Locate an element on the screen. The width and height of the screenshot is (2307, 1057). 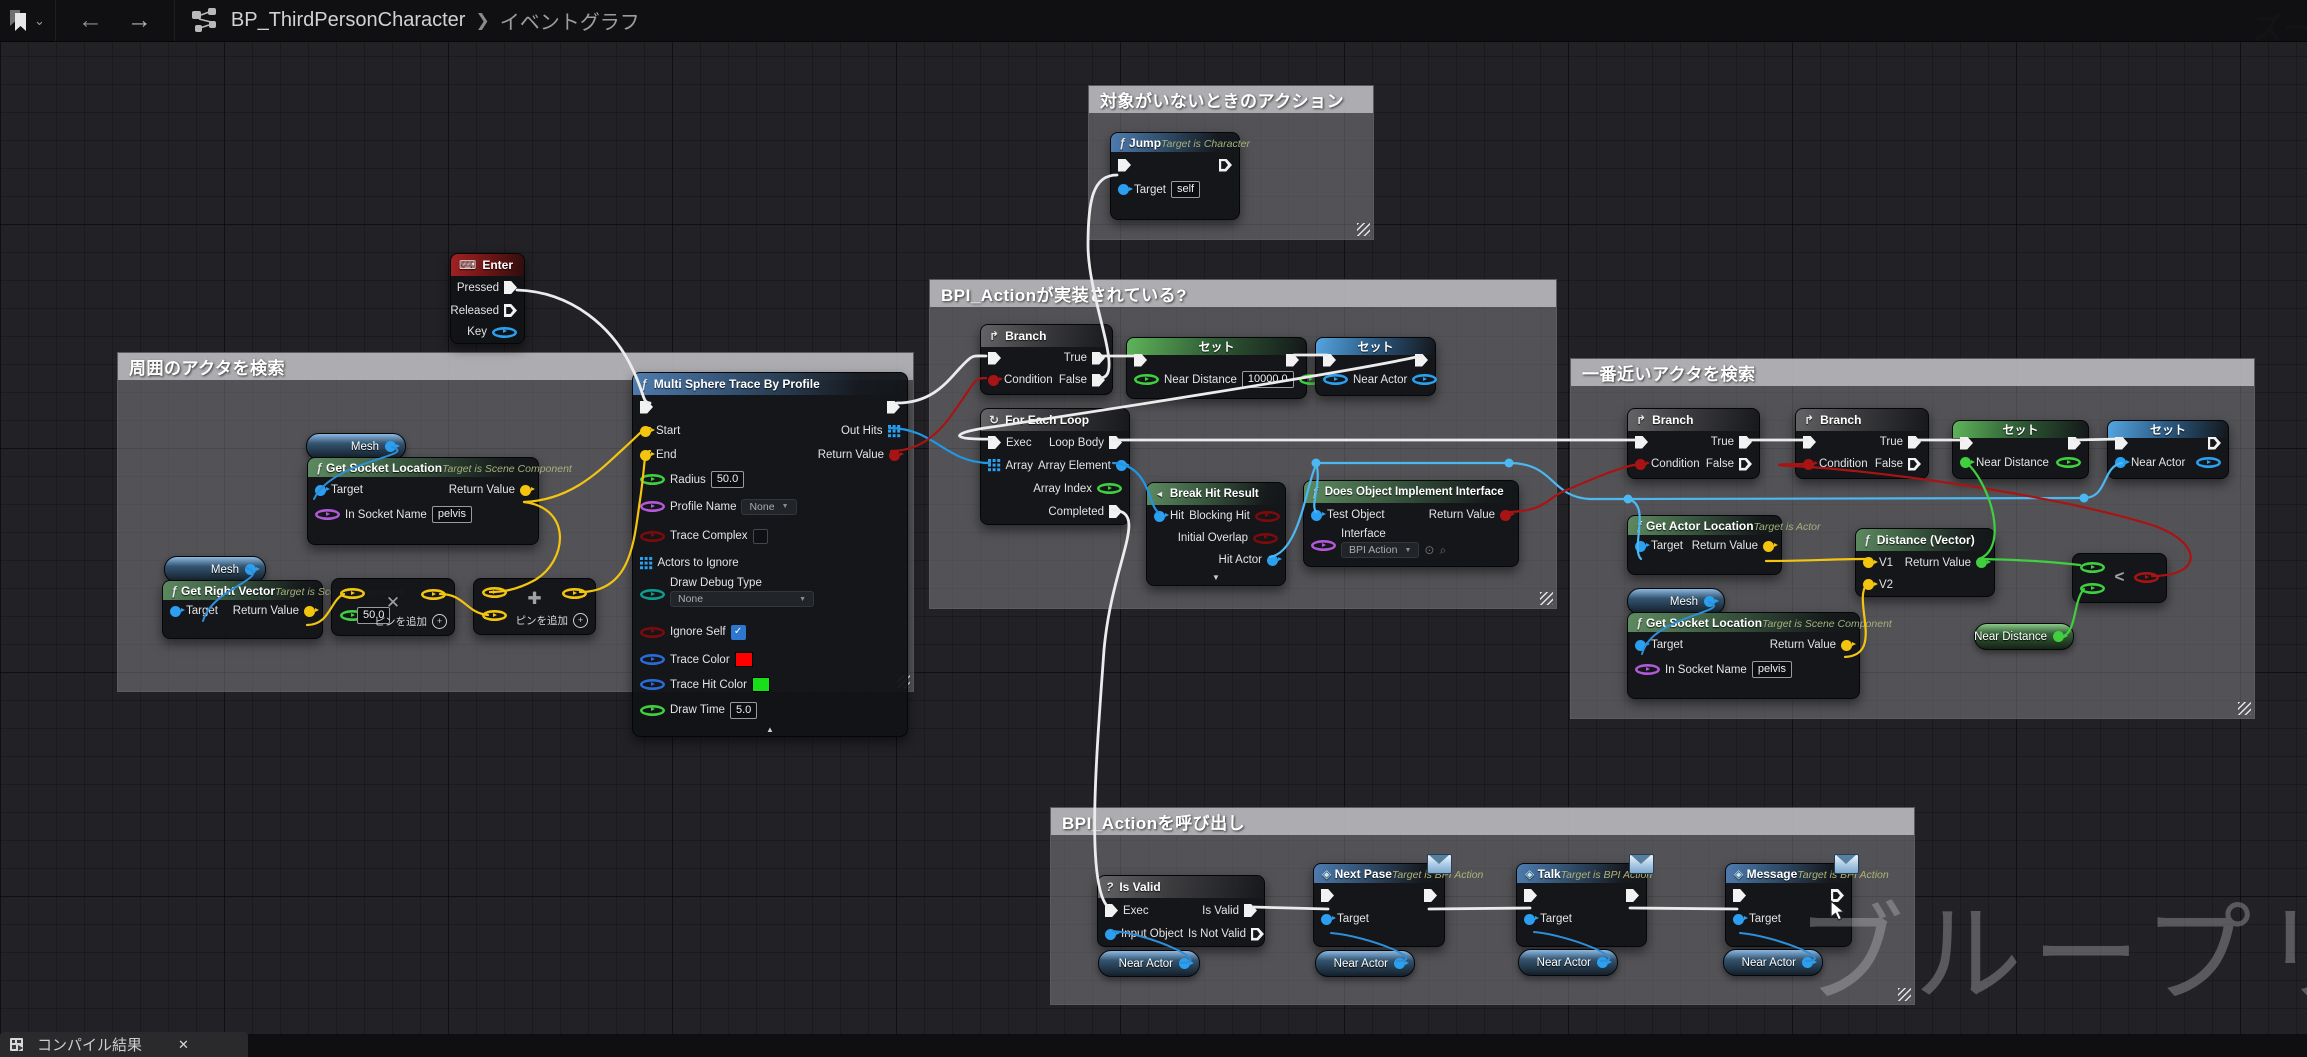
node-talk: ◈ TalkTarget is BPI Action Target is located at coordinates (1585, 900).